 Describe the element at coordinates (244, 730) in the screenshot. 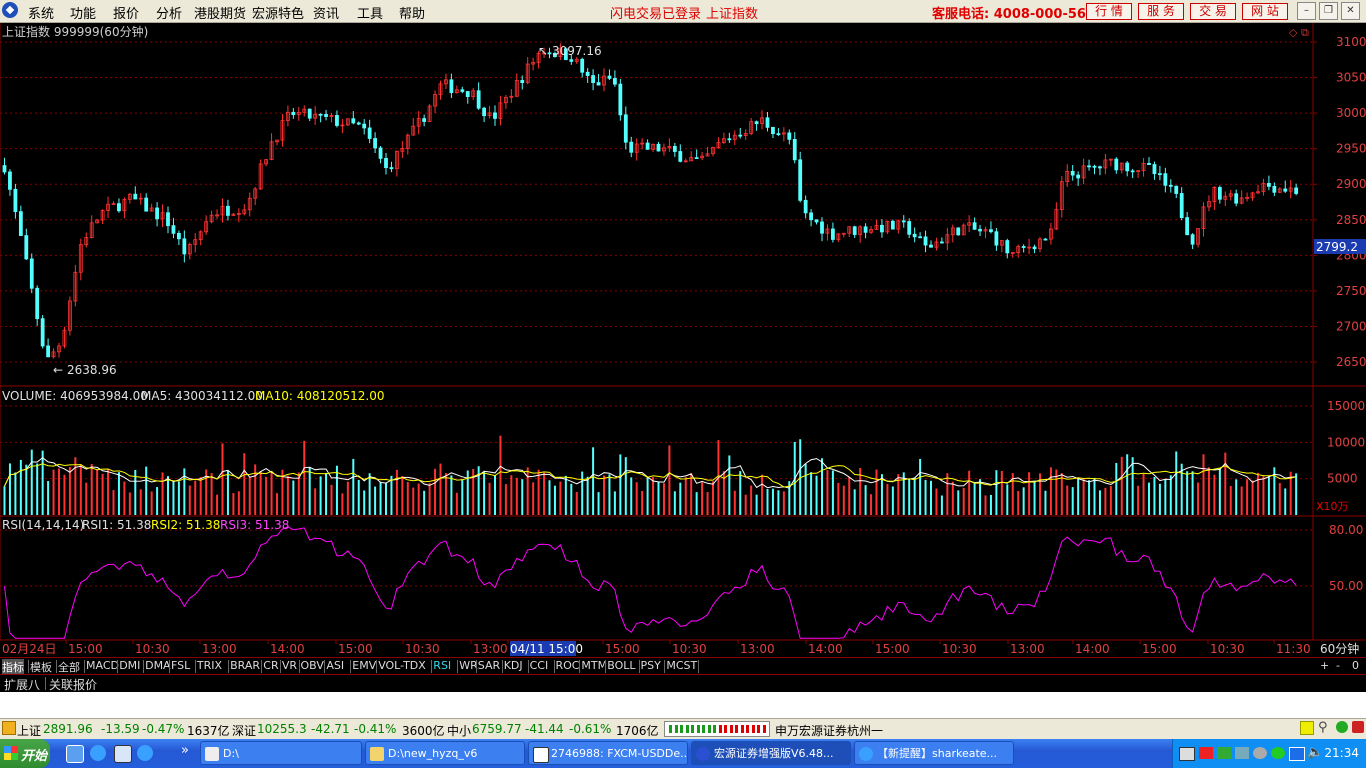

I see `sz-name: 深证` at that location.